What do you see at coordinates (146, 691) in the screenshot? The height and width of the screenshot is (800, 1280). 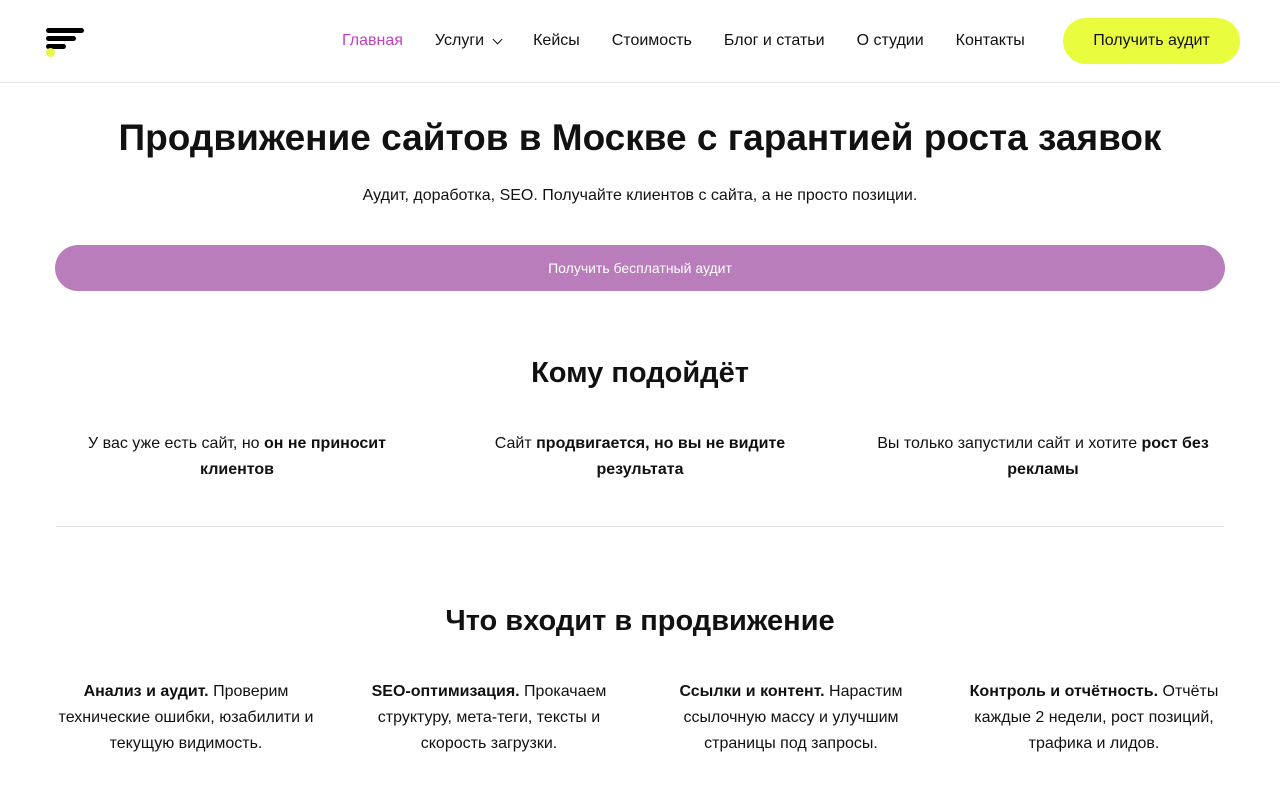 I see `what-item-bold: Анализ и аудит.` at bounding box center [146, 691].